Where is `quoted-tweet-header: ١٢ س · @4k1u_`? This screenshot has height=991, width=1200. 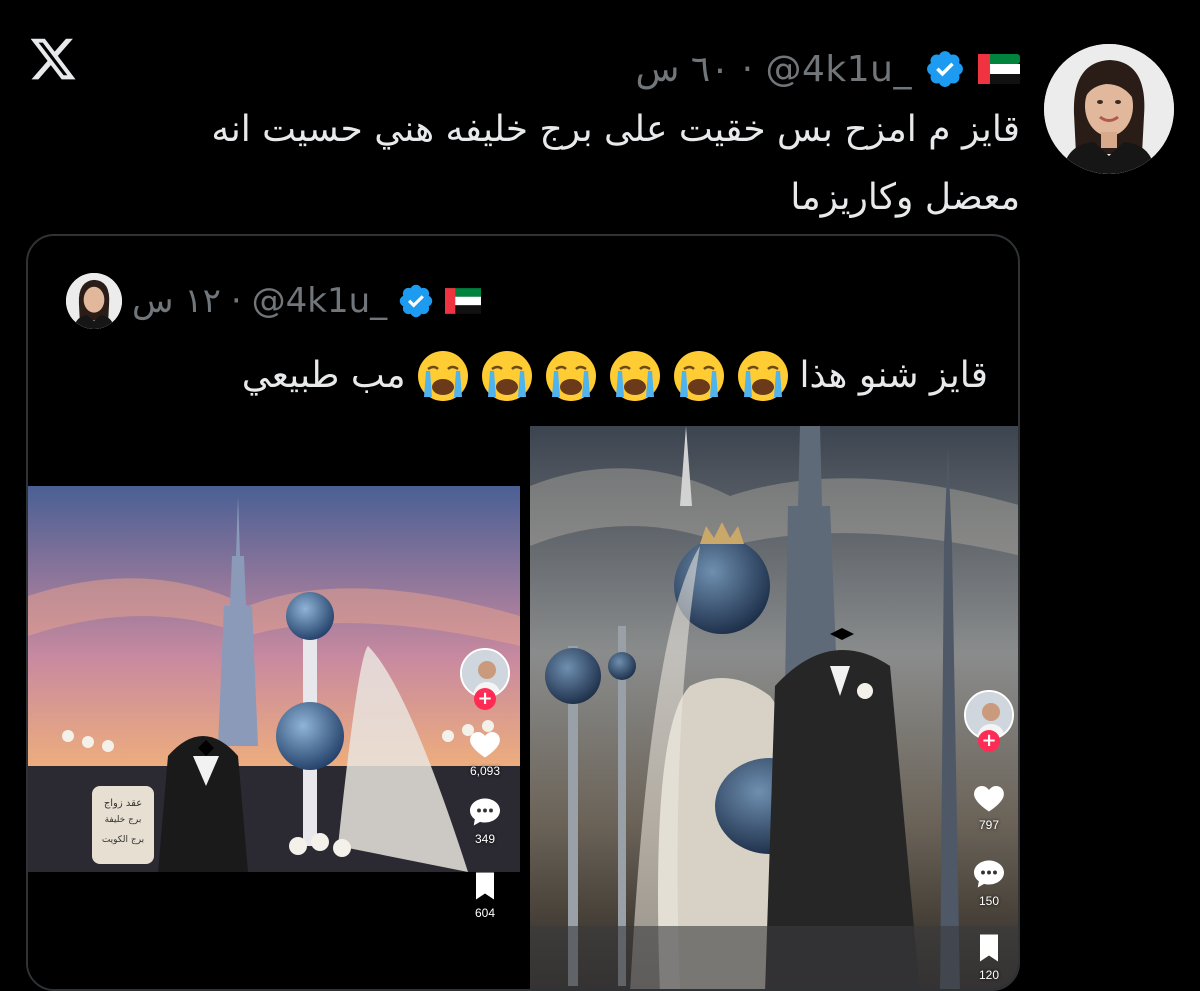
quoted-tweet-header: ١٢ س · @4k1u_ is located at coordinates (307, 301).